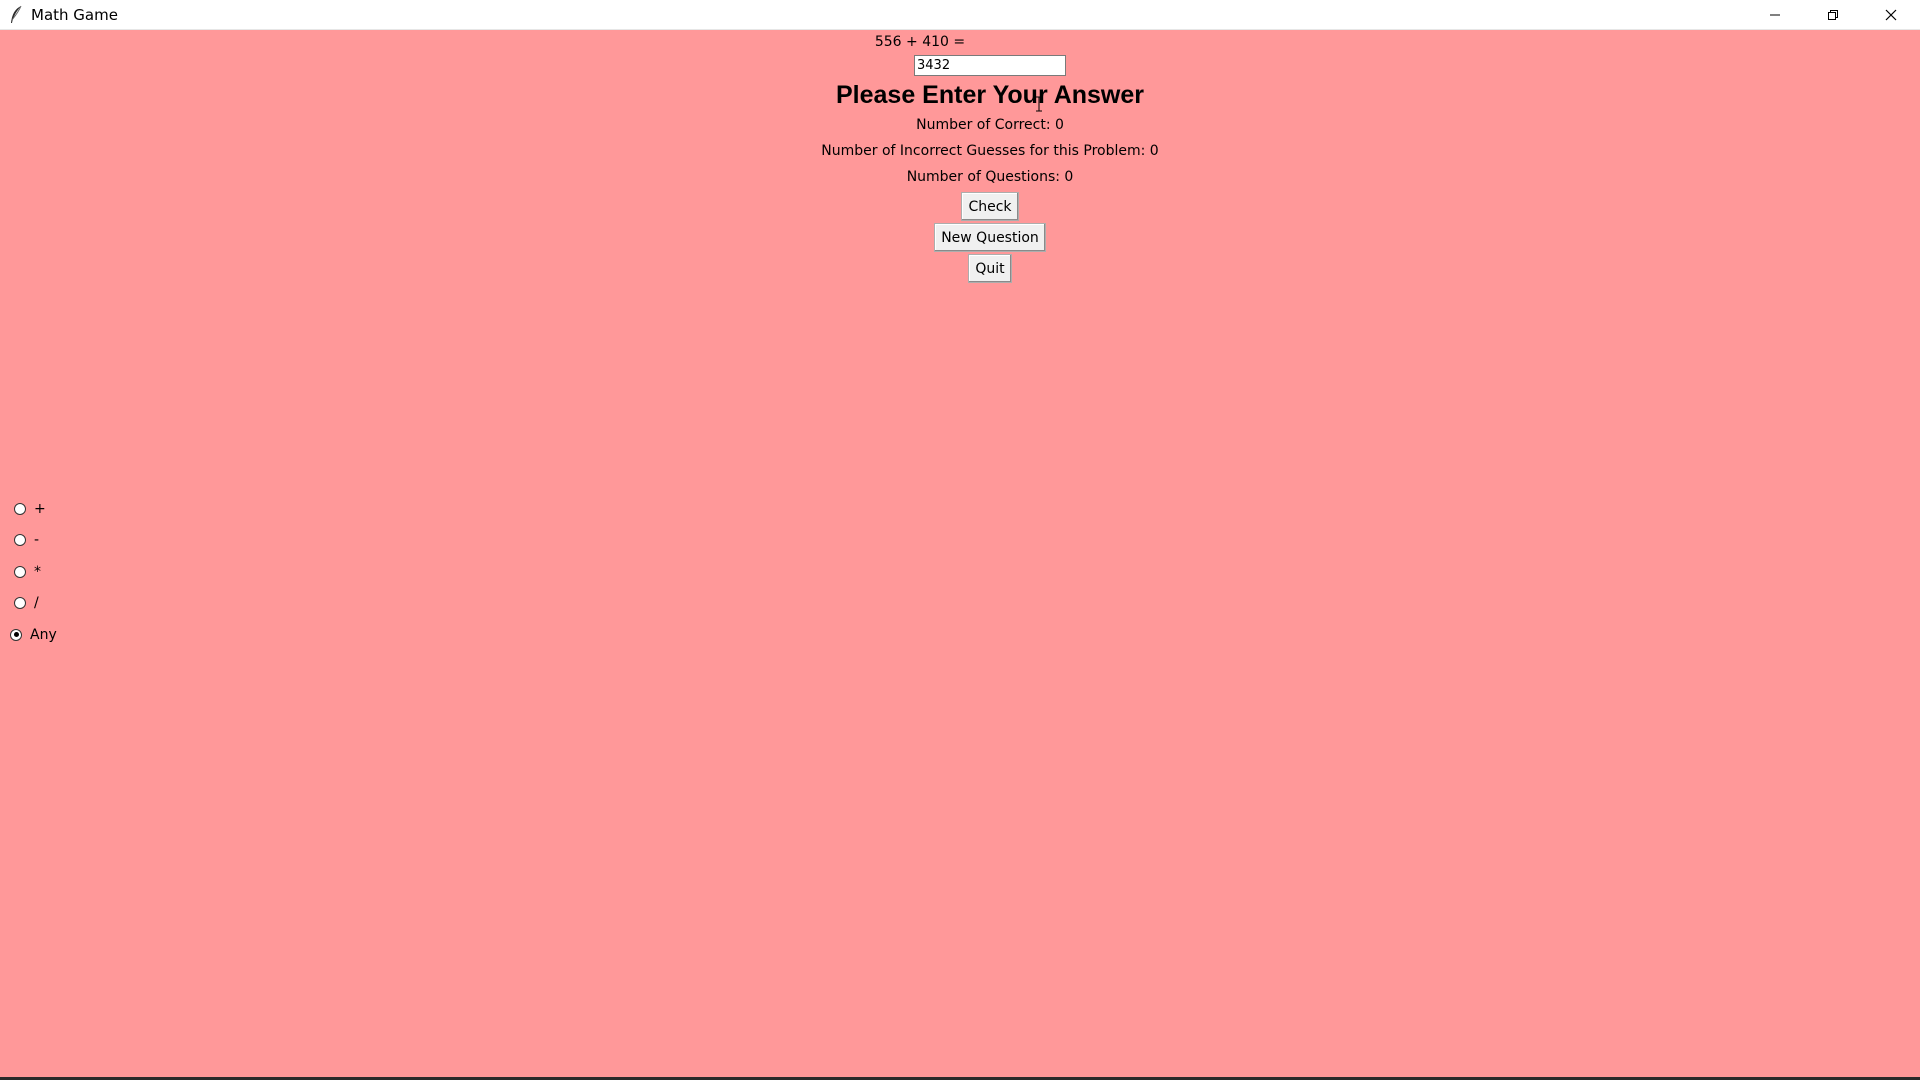 Image resolution: width=1920 pixels, height=1080 pixels. I want to click on minimize-icon, so click(1775, 14).